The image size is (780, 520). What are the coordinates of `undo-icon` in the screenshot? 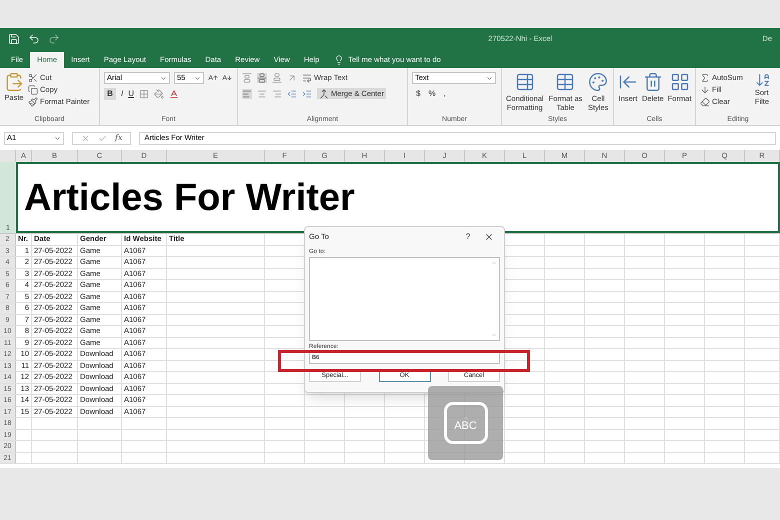 It's located at (34, 39).